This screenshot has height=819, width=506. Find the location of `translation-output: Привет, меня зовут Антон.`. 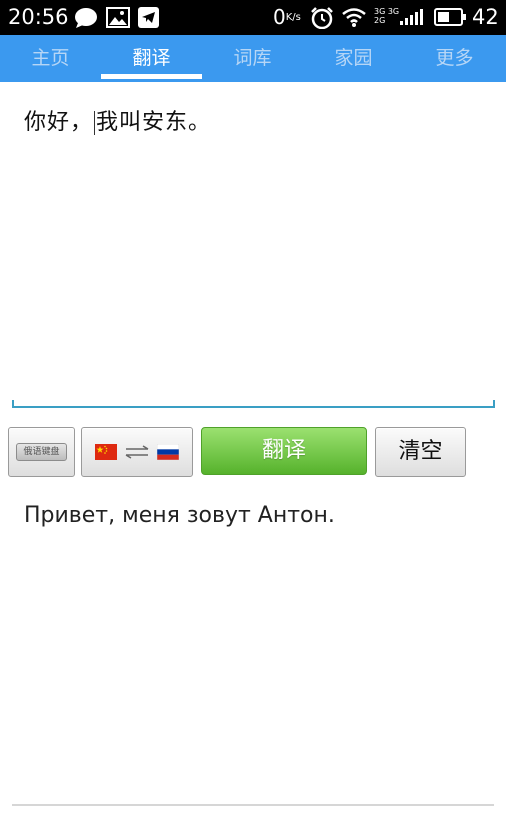

translation-output: Привет, меня зовут Антон. is located at coordinates (179, 515).